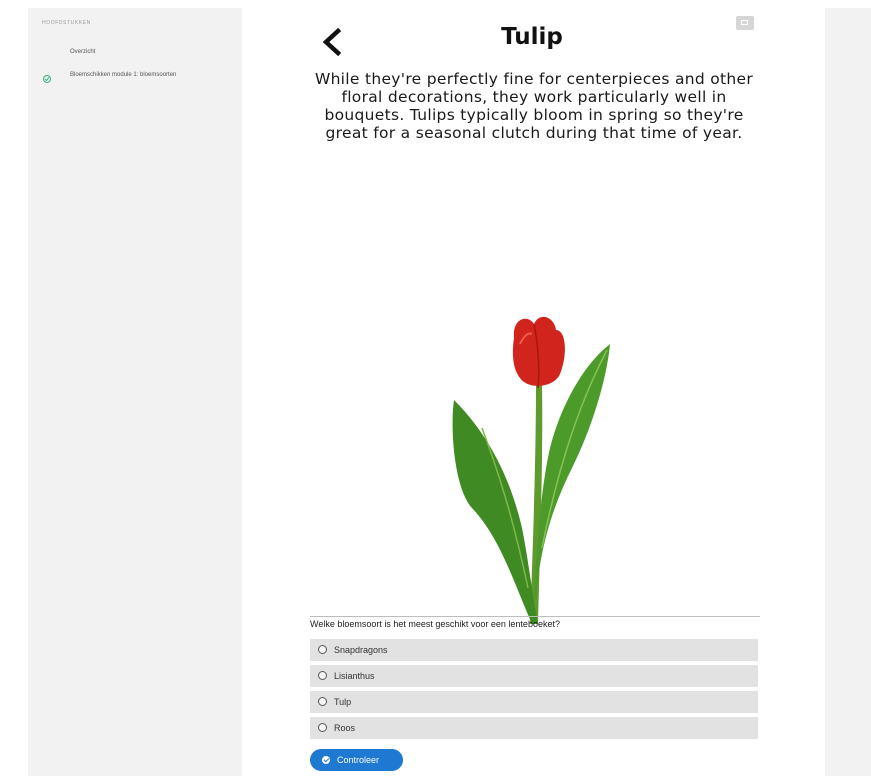 This screenshot has width=871, height=776. I want to click on page-title: Tulip, so click(532, 37).